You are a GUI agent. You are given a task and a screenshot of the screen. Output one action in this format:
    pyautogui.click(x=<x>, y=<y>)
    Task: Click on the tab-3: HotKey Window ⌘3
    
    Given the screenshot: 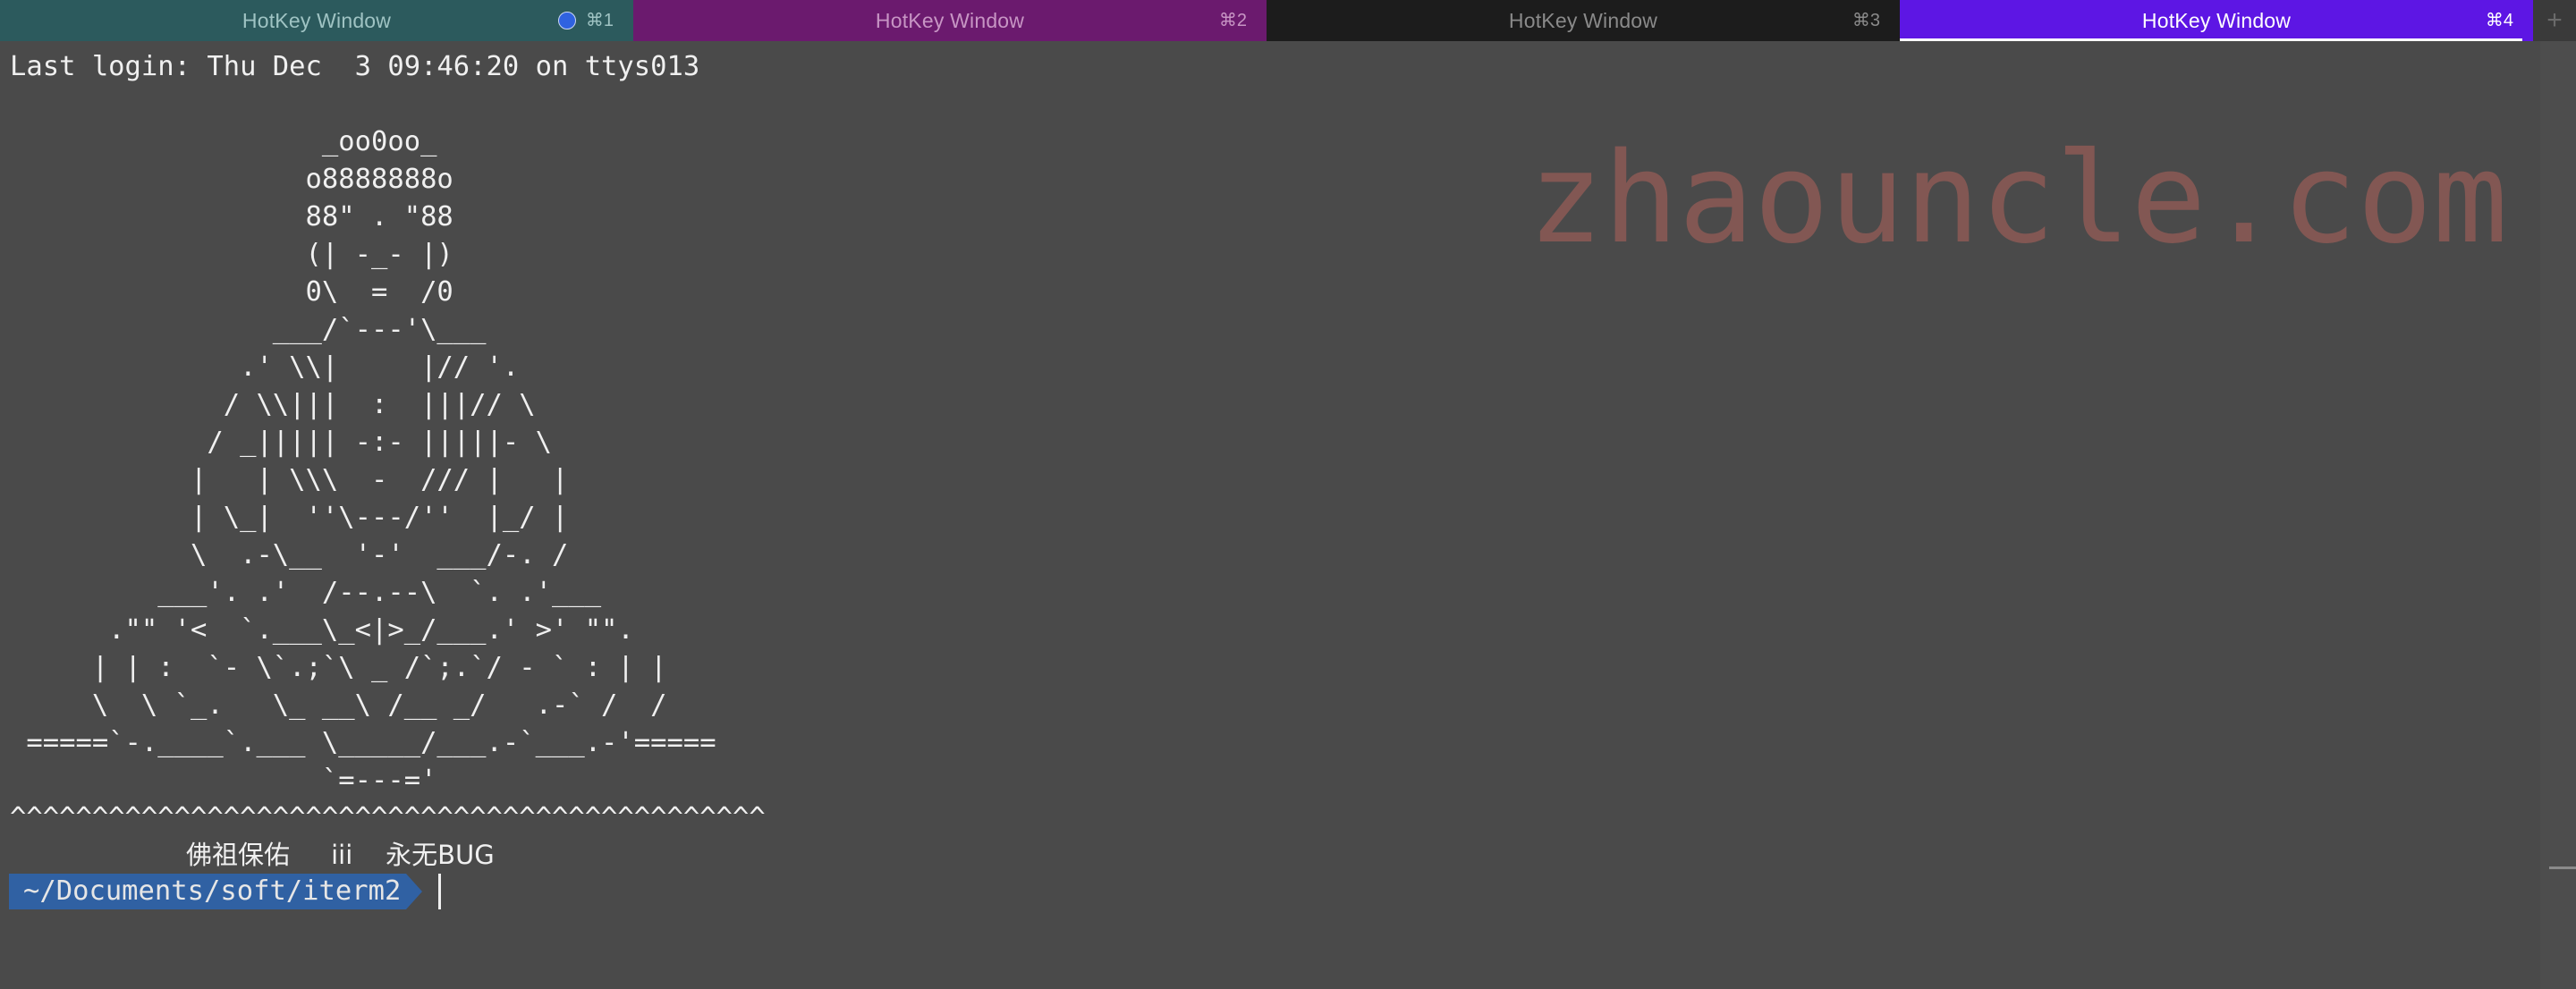 What is the action you would take?
    pyautogui.click(x=1583, y=20)
    